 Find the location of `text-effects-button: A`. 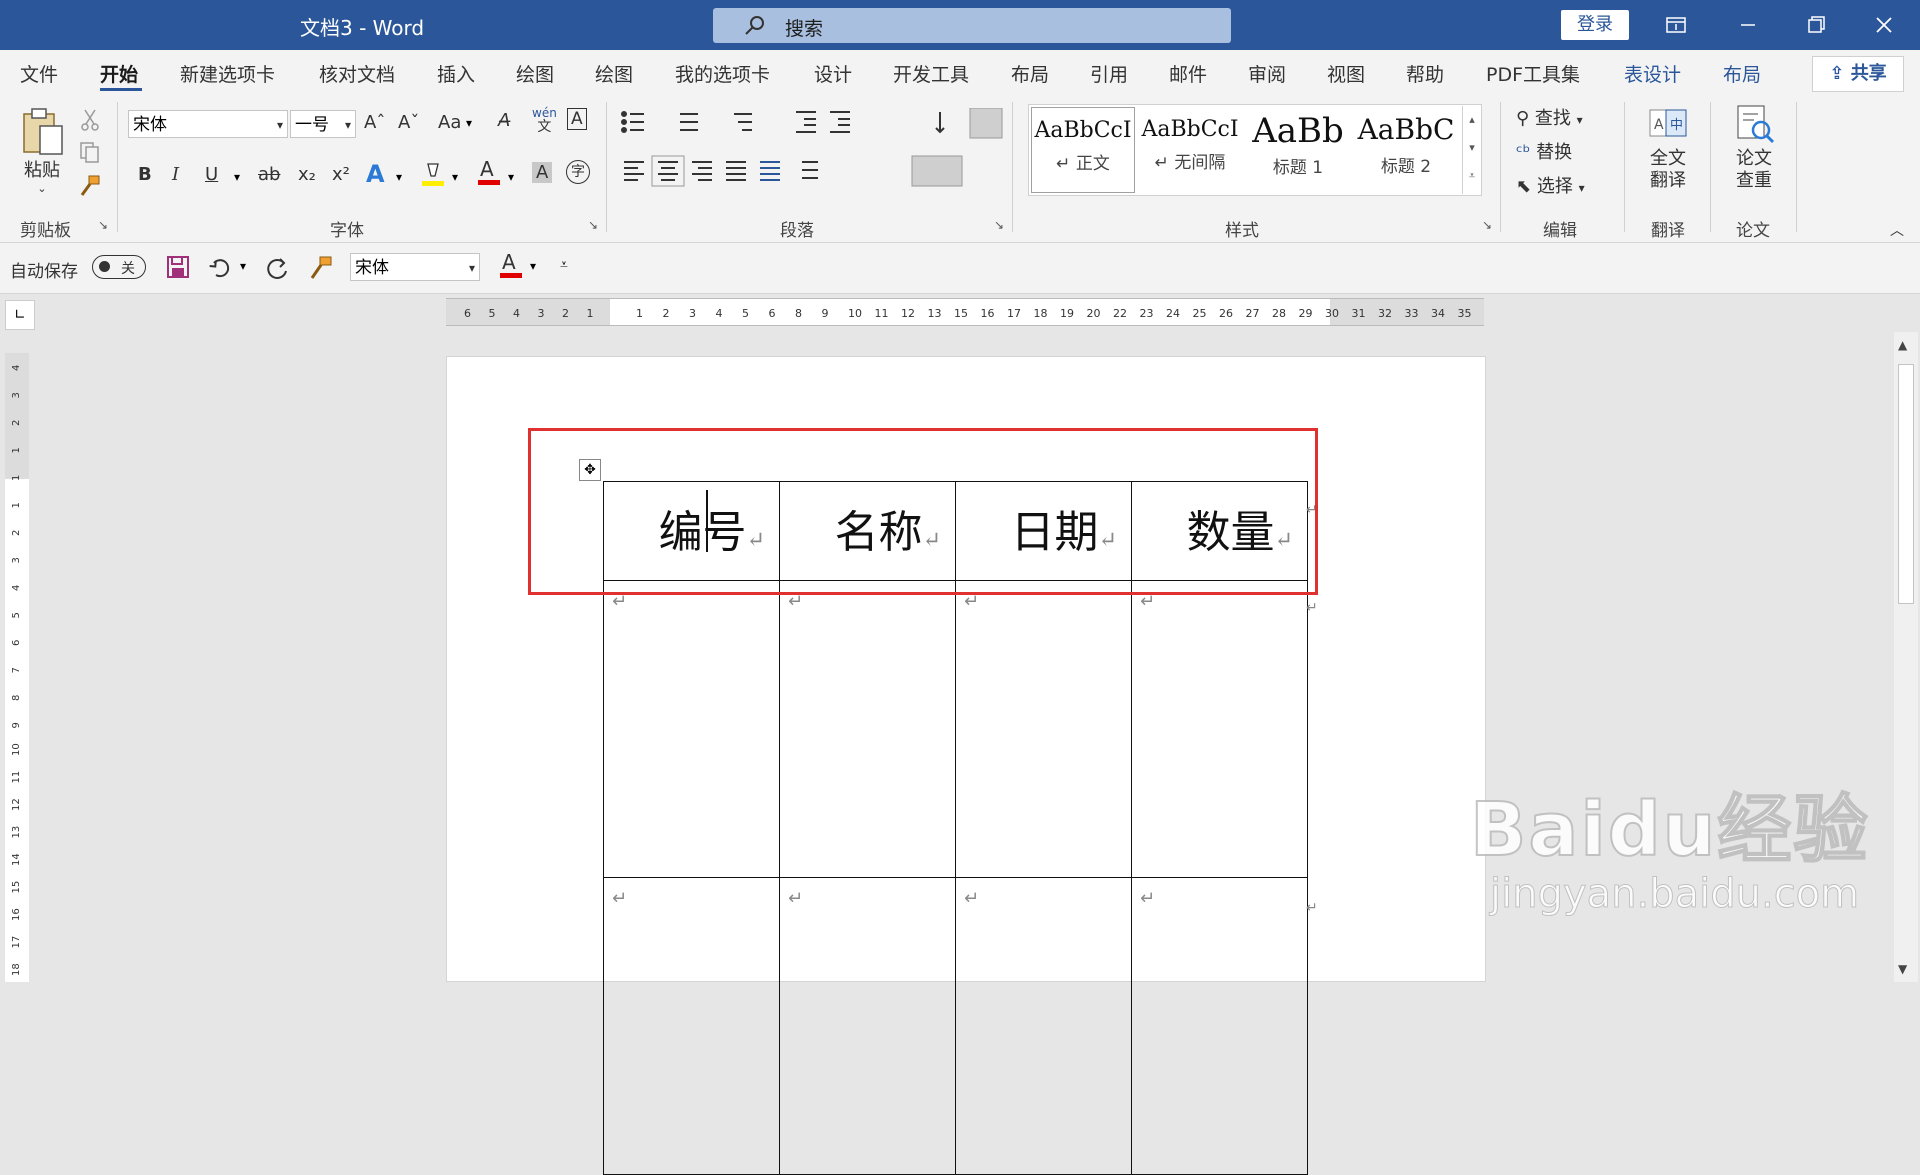

text-effects-button: A is located at coordinates (375, 174).